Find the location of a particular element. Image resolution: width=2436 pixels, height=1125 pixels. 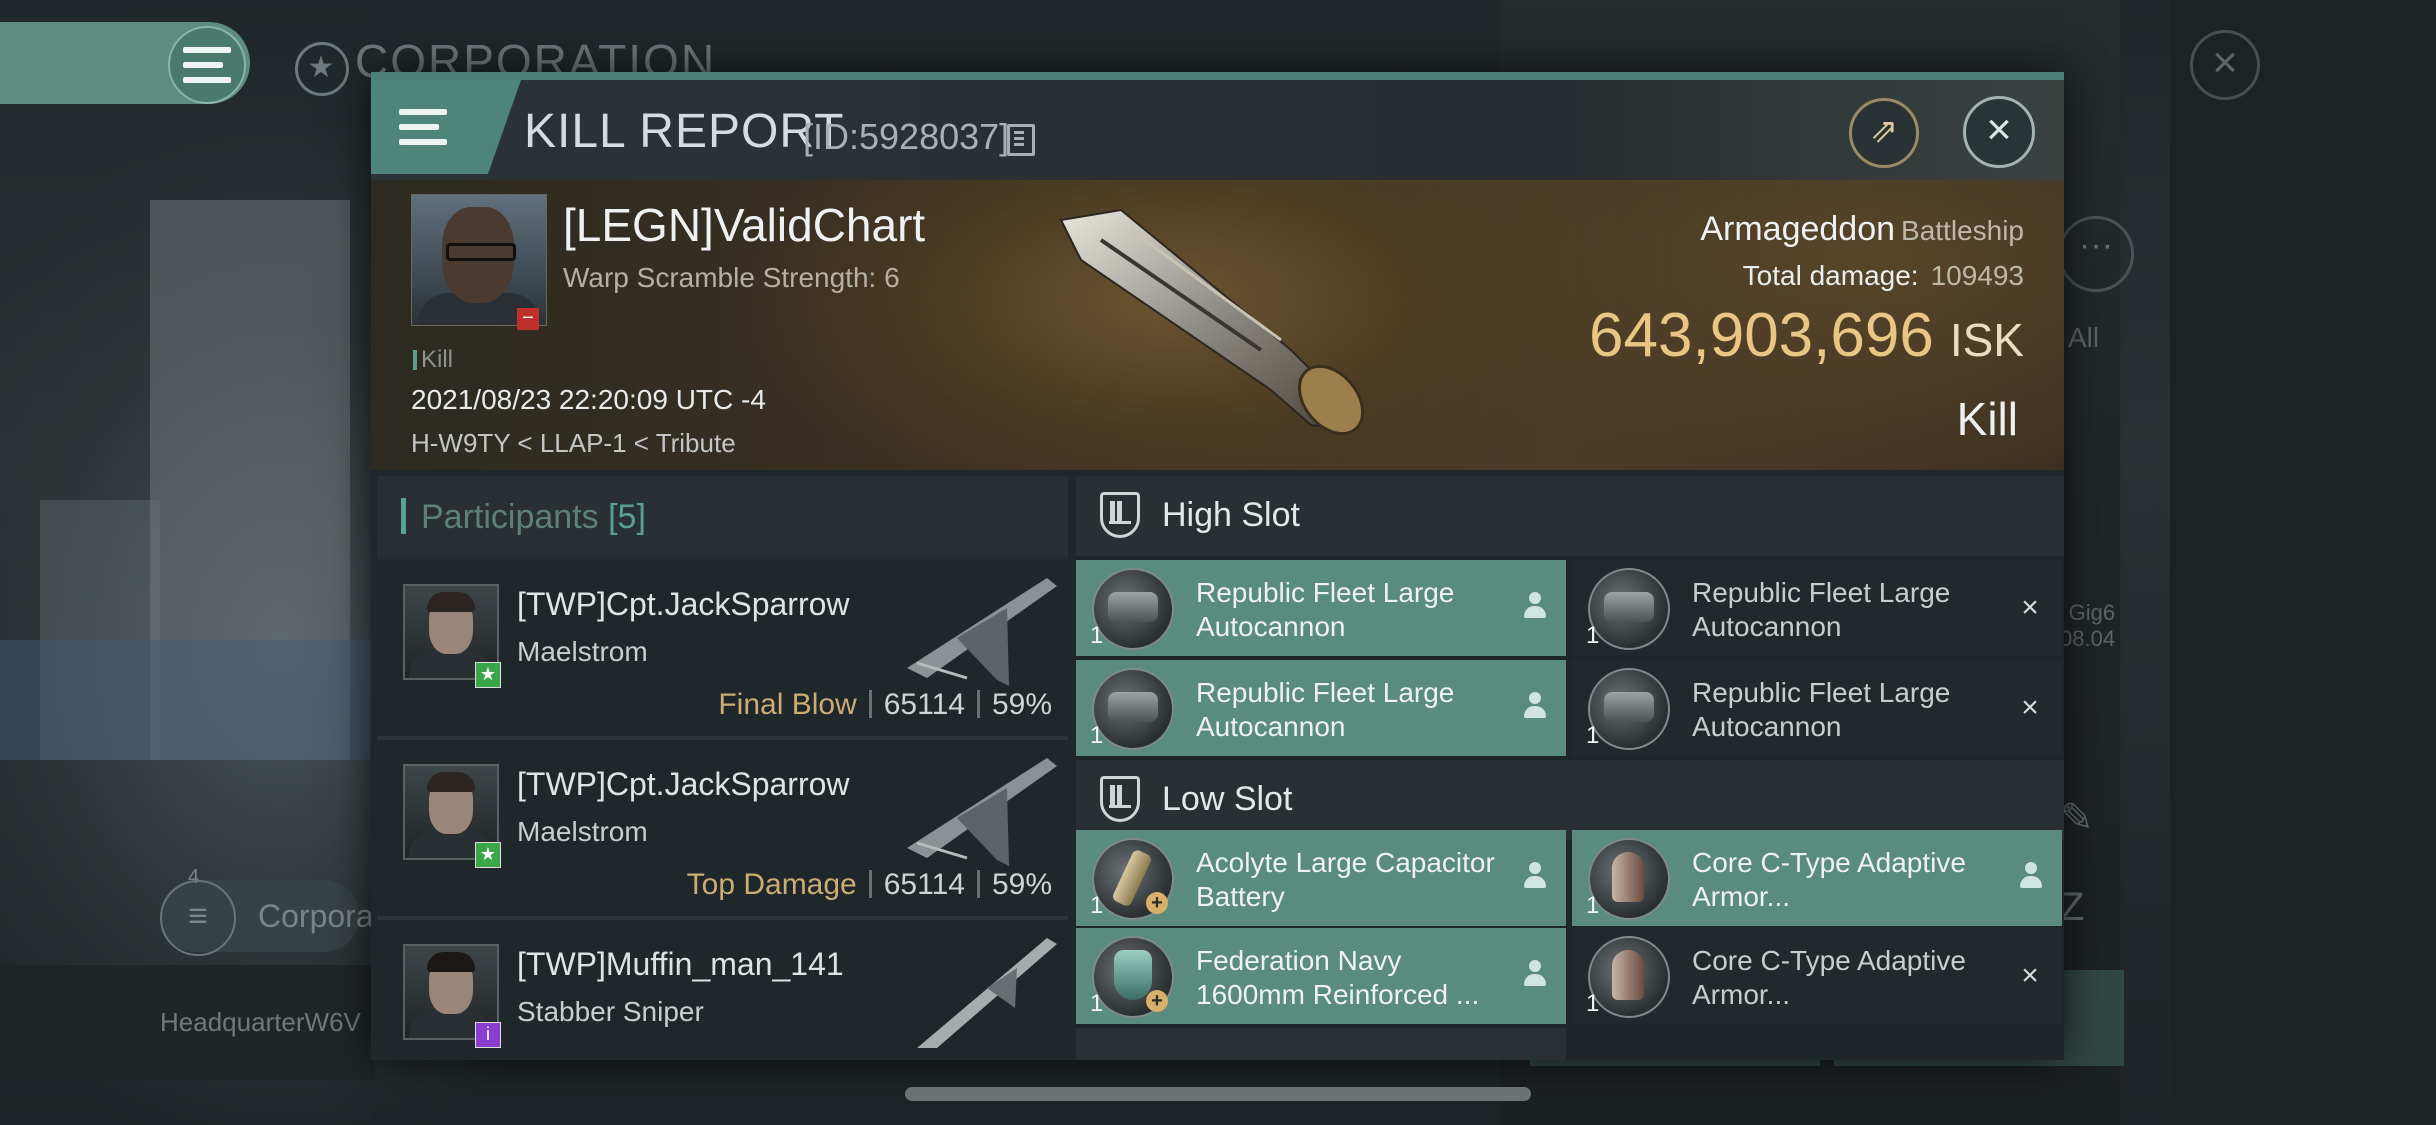

dialog-title: KILL REPORT is located at coordinates (684, 131).